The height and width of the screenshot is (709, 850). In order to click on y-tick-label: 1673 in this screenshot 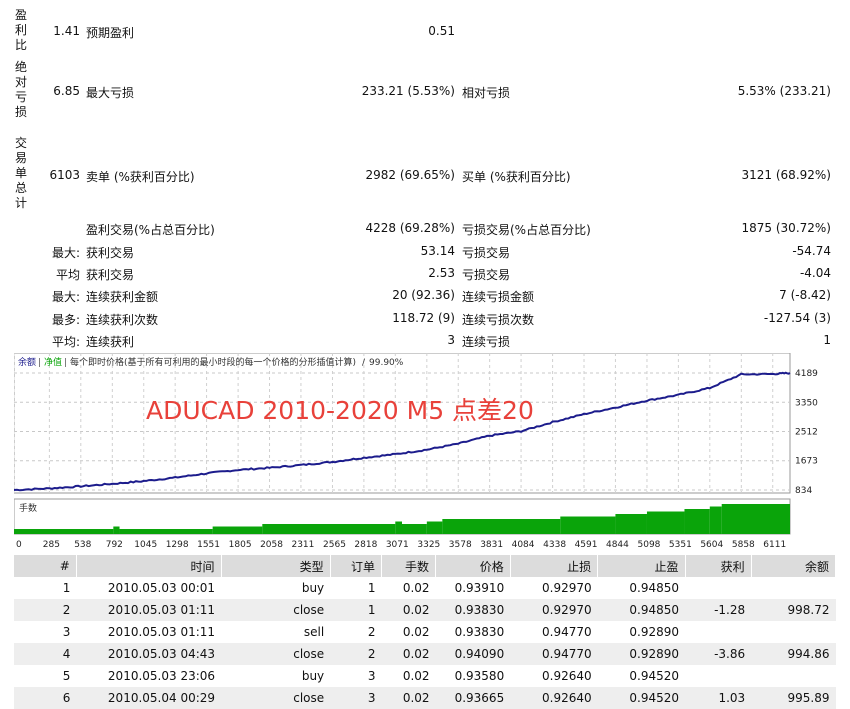, I will do `click(806, 462)`.